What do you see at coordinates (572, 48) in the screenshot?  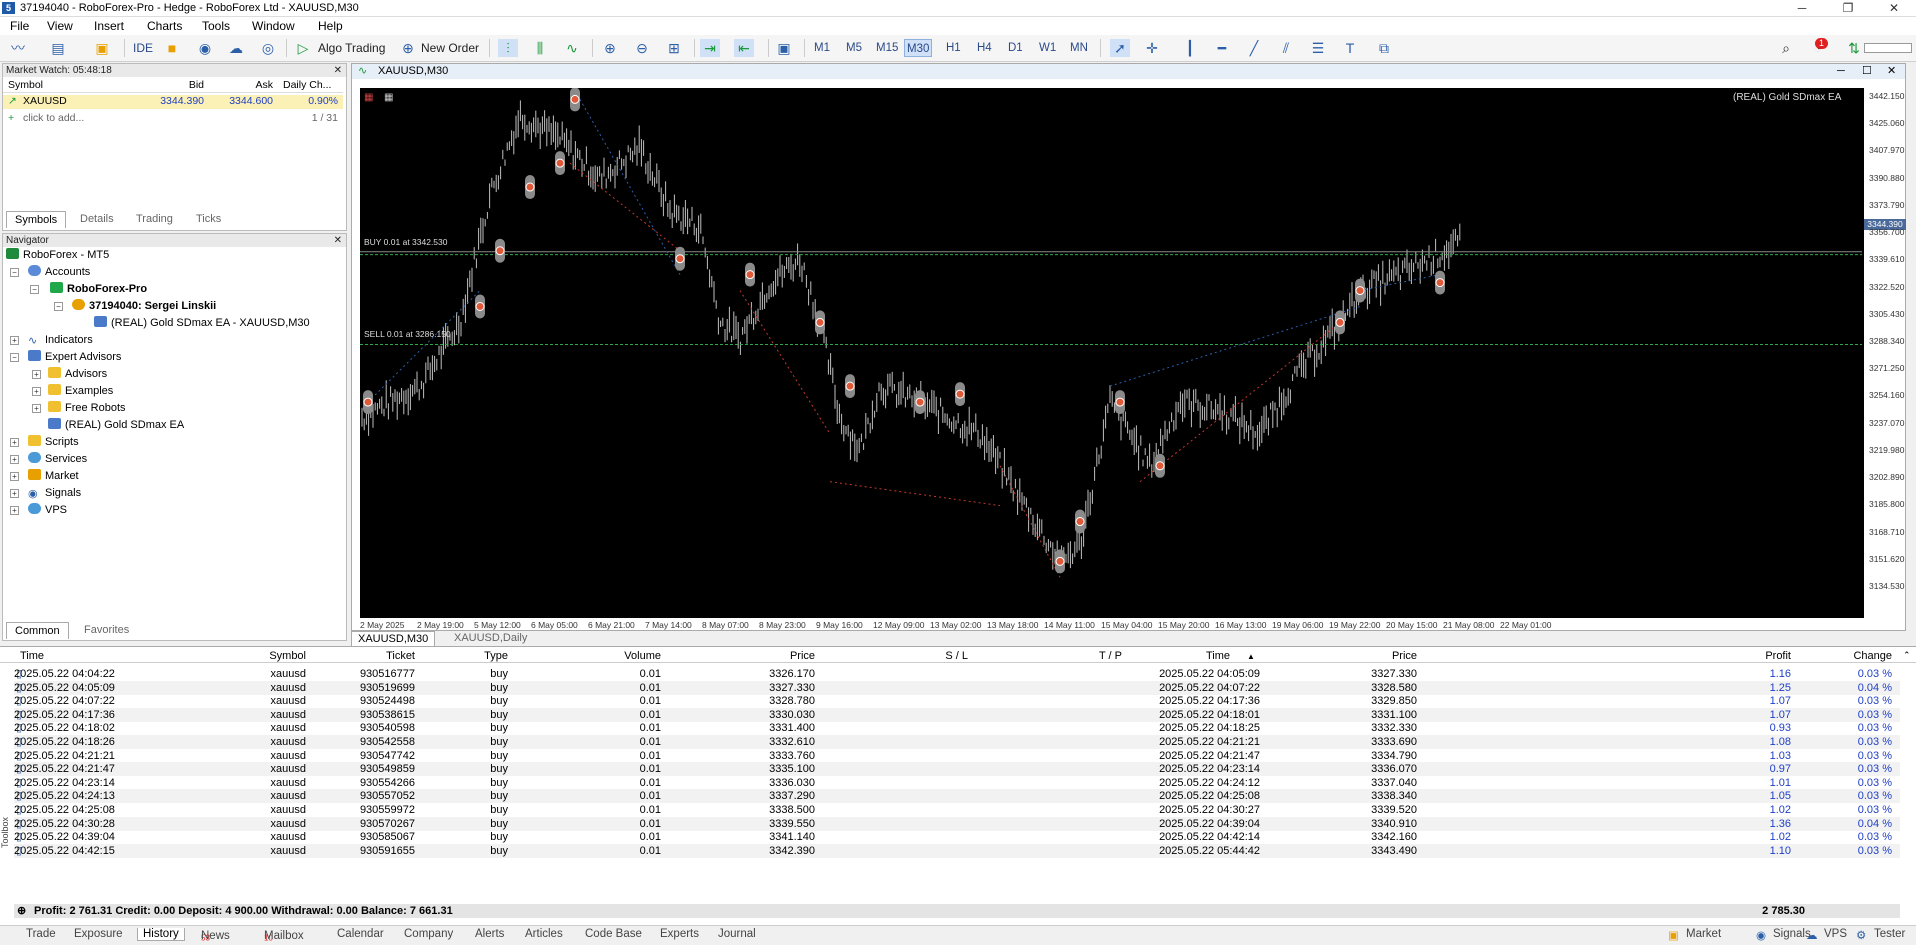 I see `line-chart-icon: ∿` at bounding box center [572, 48].